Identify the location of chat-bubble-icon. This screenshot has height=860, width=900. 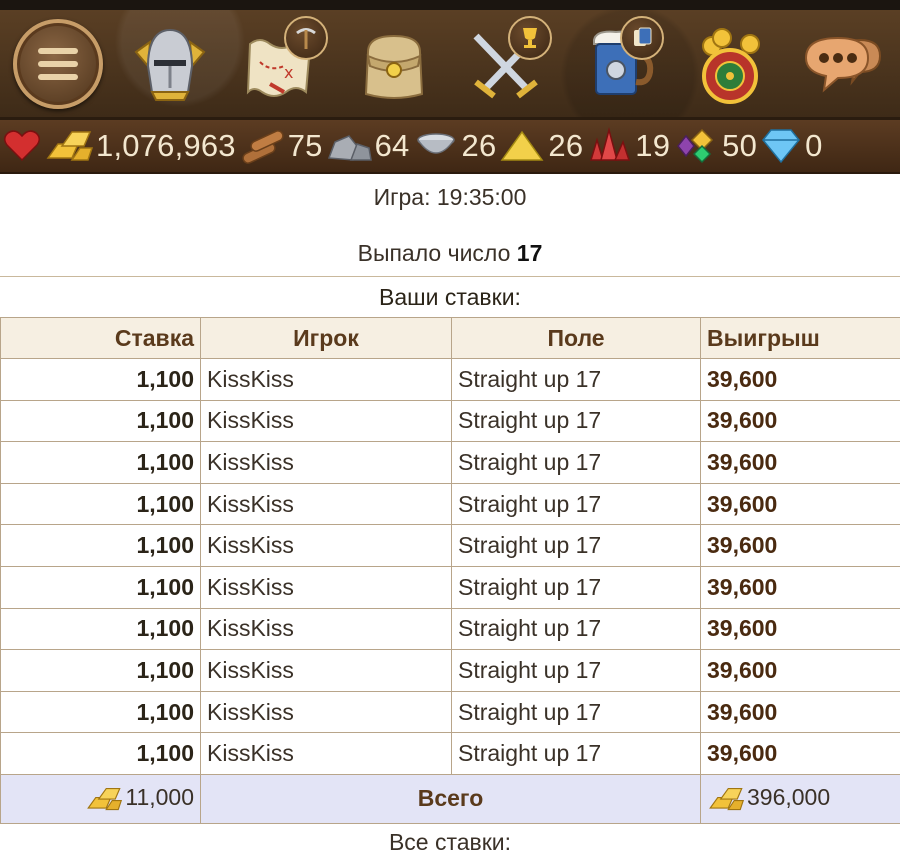
(842, 64).